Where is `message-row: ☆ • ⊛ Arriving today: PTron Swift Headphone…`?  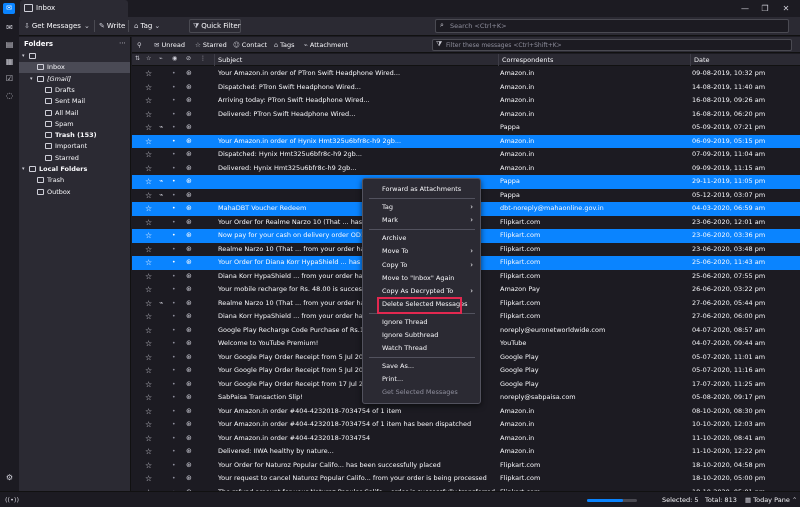
message-row: ☆ • ⊛ Arriving today: PTron Swift Headphone… is located at coordinates (466, 101).